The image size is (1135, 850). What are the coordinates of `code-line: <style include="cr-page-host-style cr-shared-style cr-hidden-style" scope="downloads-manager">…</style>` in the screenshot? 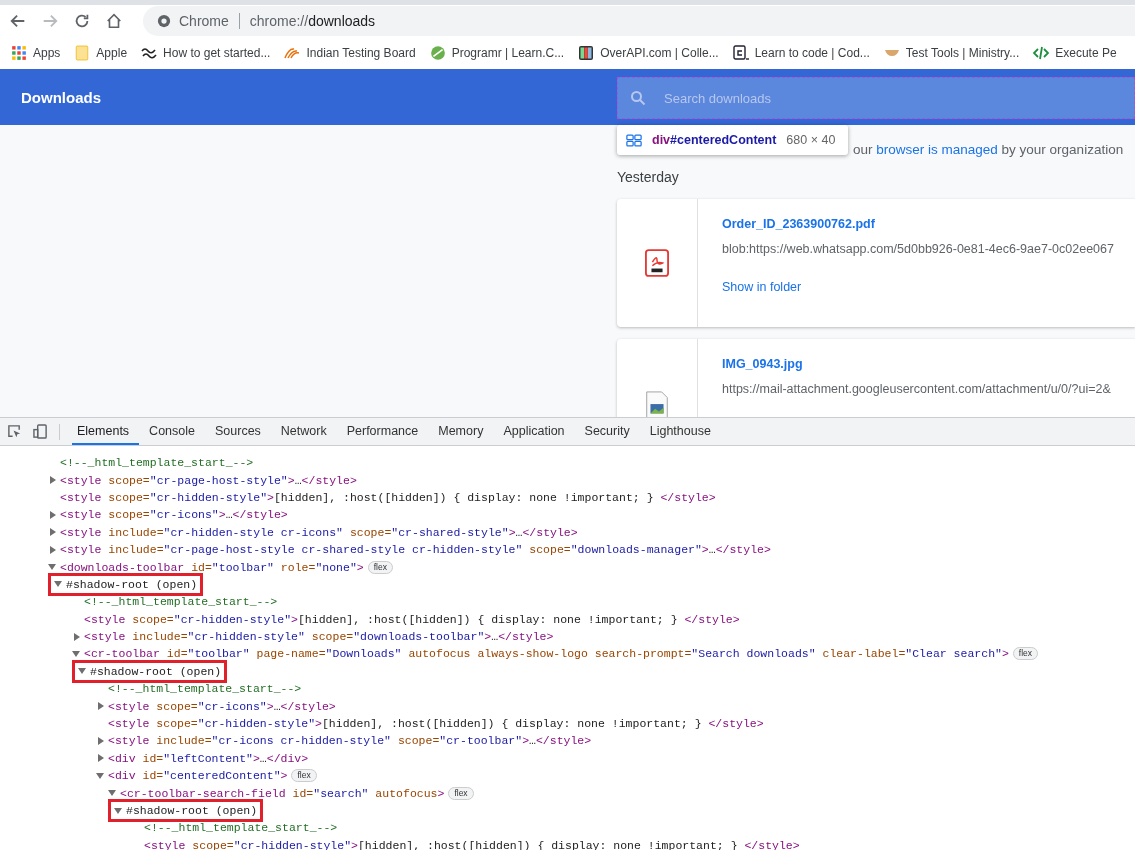 It's located at (415, 550).